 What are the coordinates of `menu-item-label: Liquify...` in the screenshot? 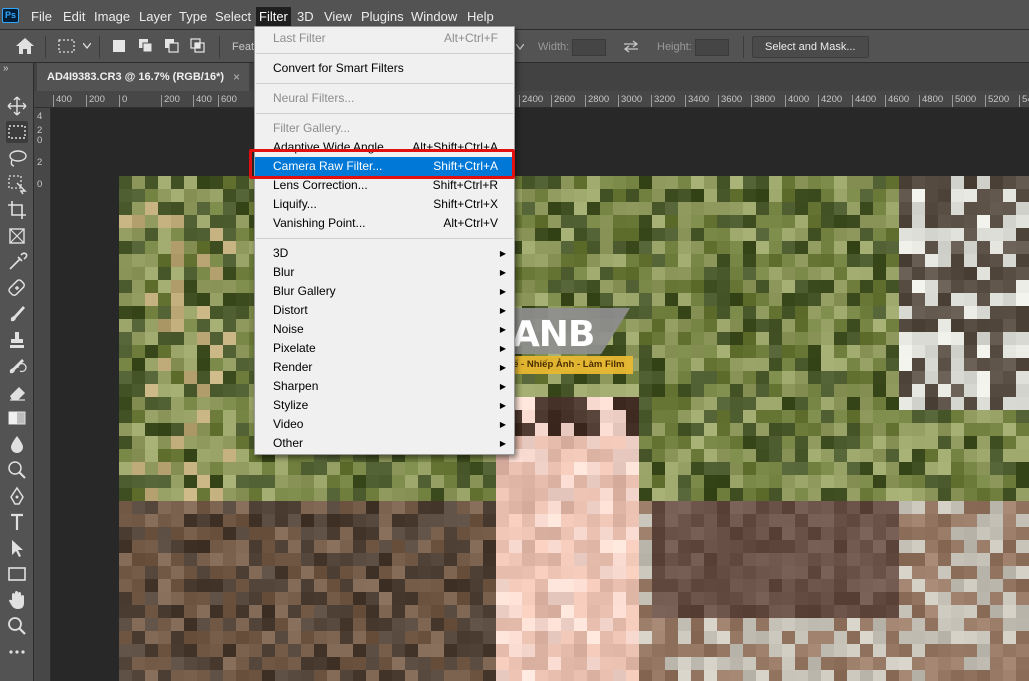 It's located at (295, 204).